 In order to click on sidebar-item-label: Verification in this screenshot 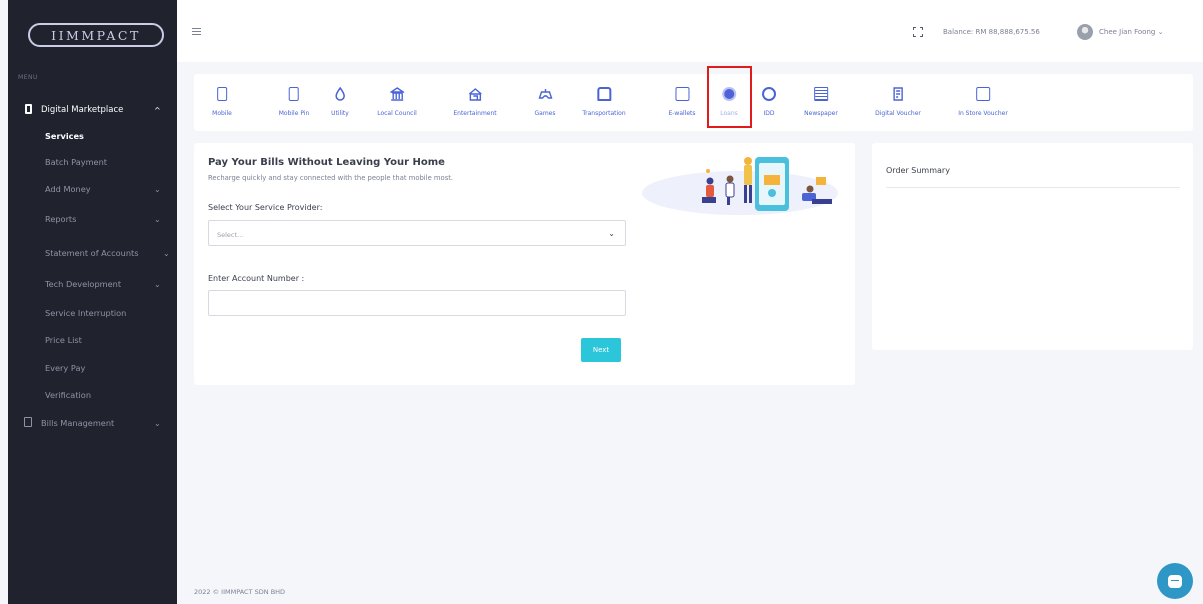, I will do `click(68, 395)`.